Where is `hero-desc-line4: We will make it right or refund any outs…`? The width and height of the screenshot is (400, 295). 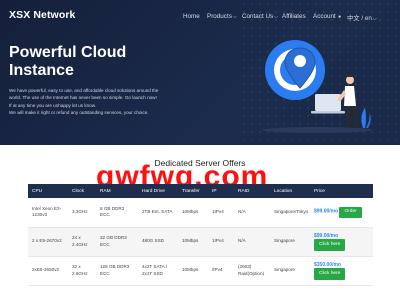 hero-desc-line4: We will make it right or refund any outs… is located at coordinates (79, 112).